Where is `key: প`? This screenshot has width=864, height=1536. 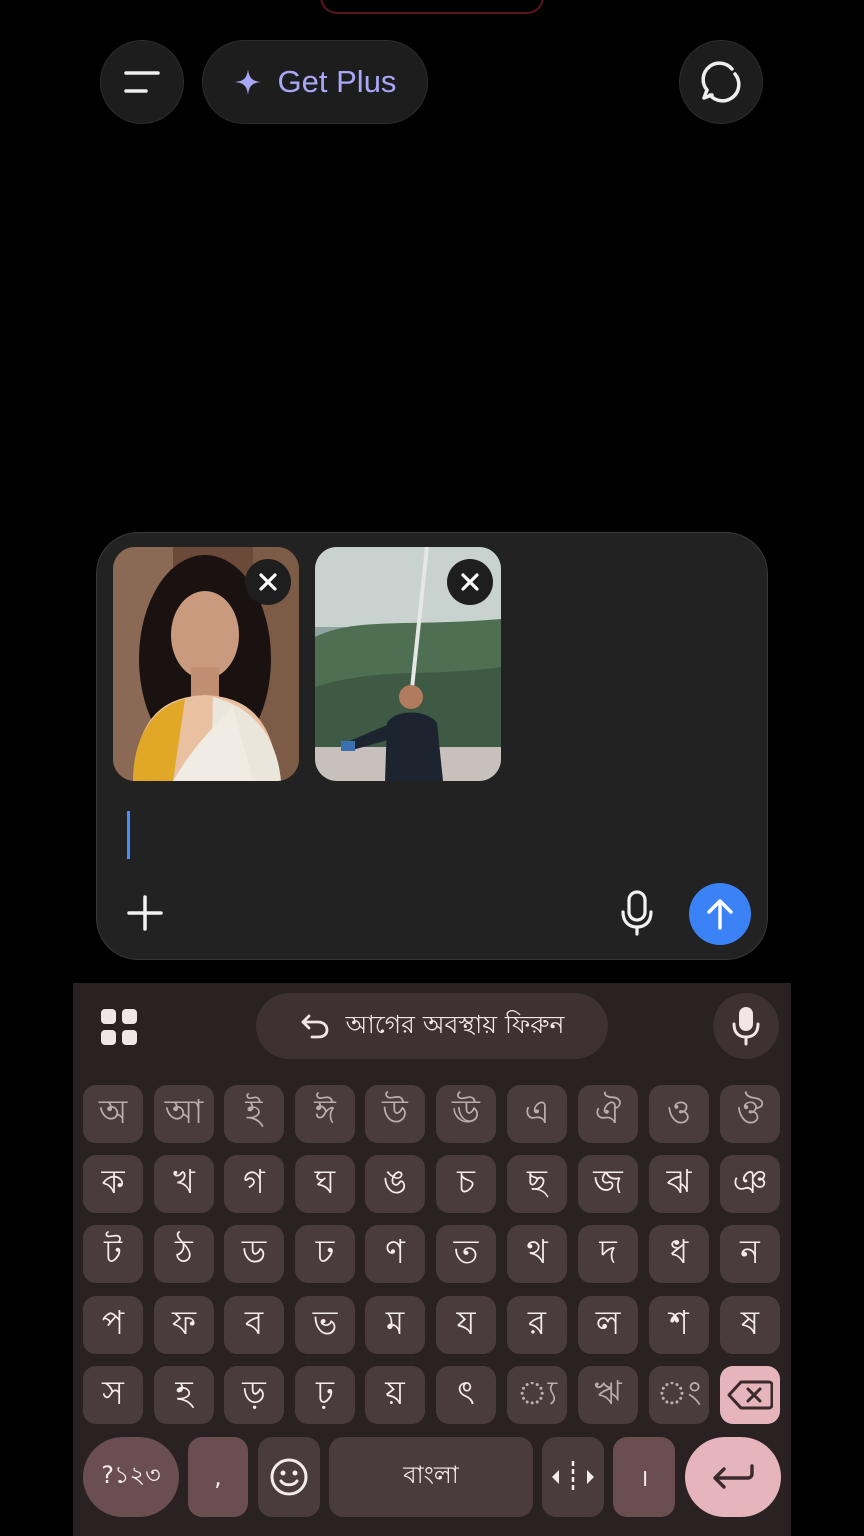
key: প is located at coordinates (113, 1325).